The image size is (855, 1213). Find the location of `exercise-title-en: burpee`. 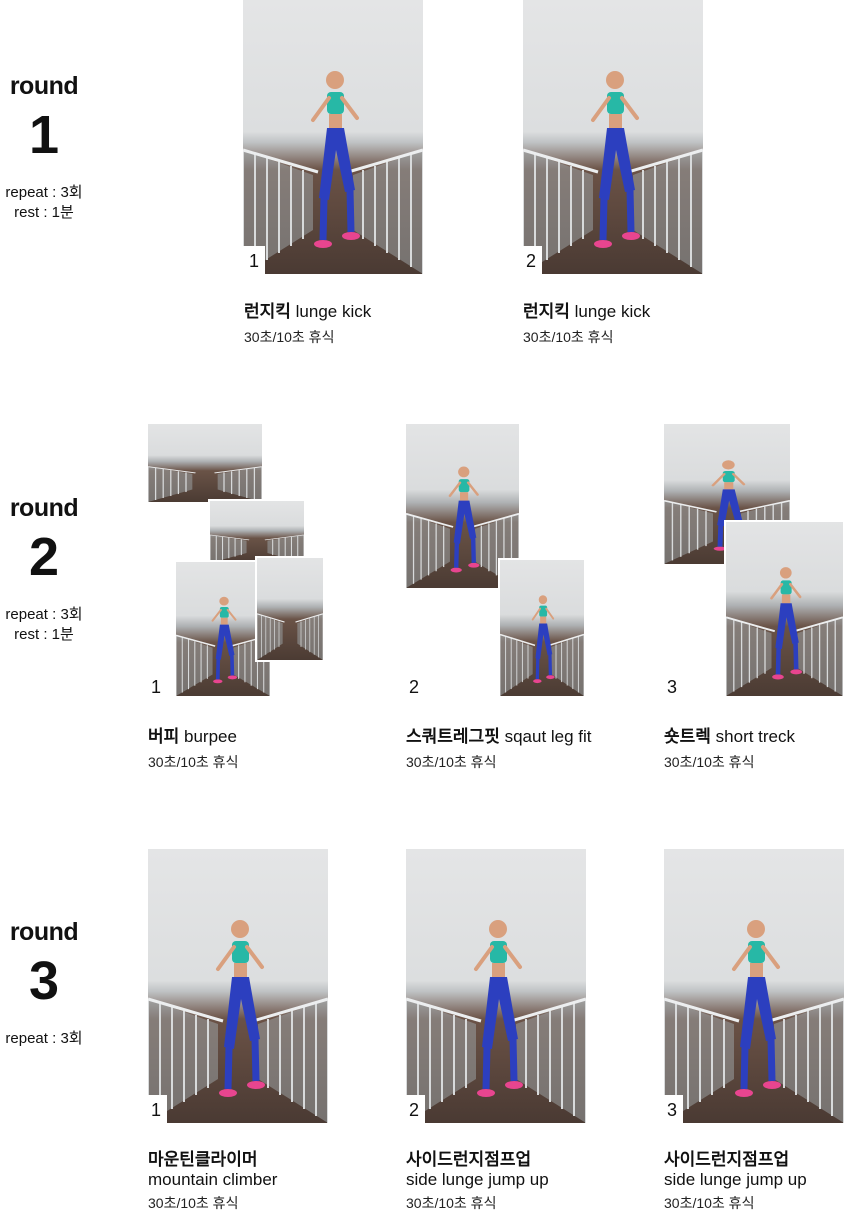

exercise-title-en: burpee is located at coordinates (210, 736).